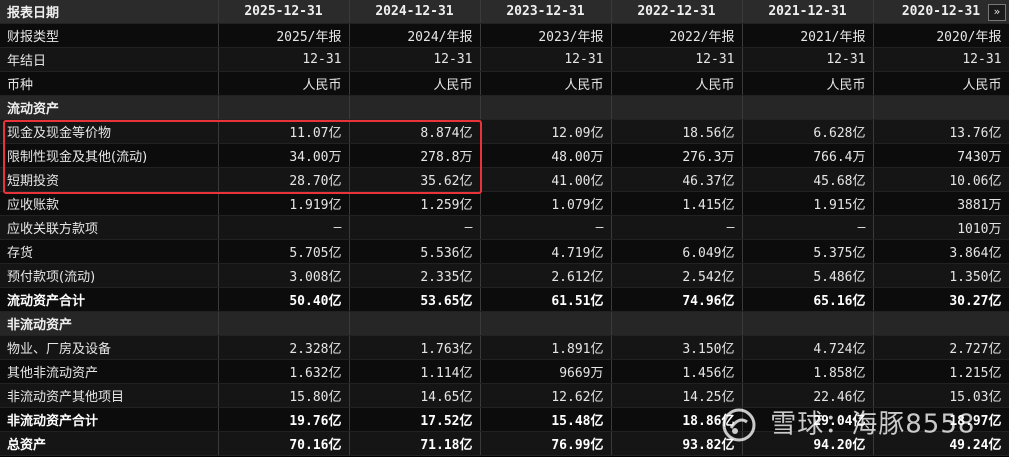  What do you see at coordinates (415, 371) in the screenshot?
I see `cell-value: 1.114亿` at bounding box center [415, 371].